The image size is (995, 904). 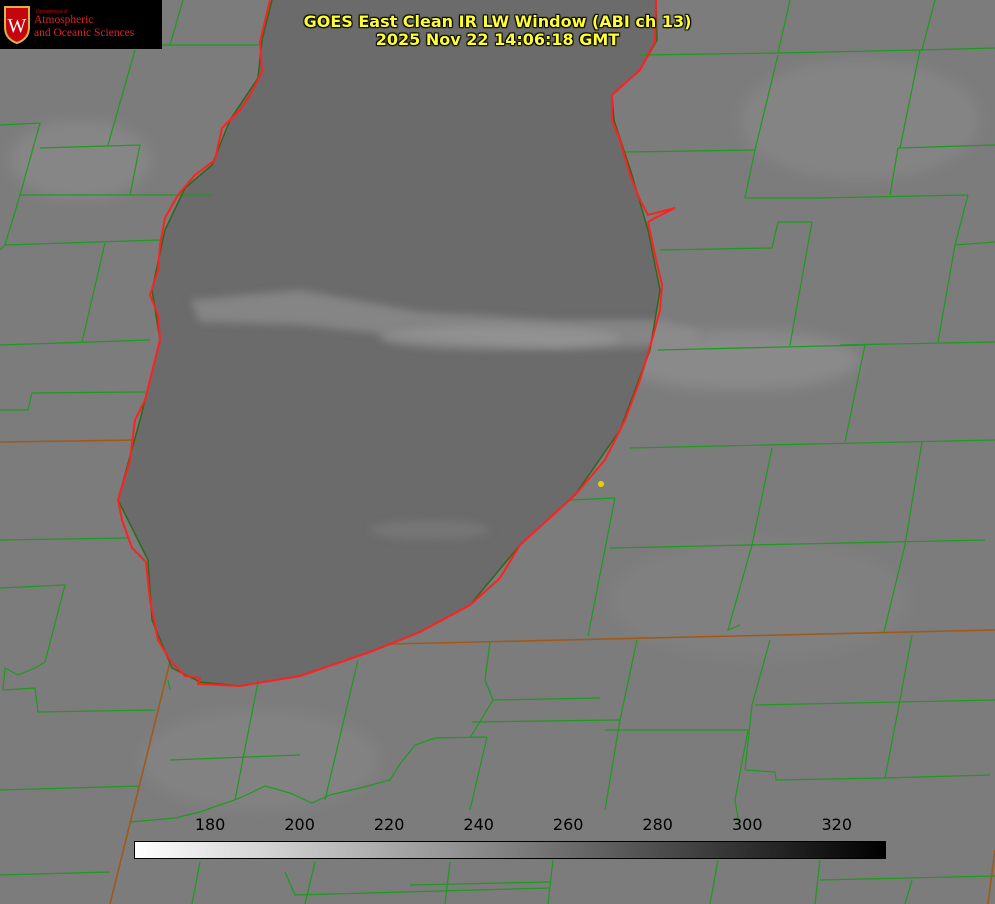 I want to click on colorbar-tick-label: 320, so click(x=837, y=824).